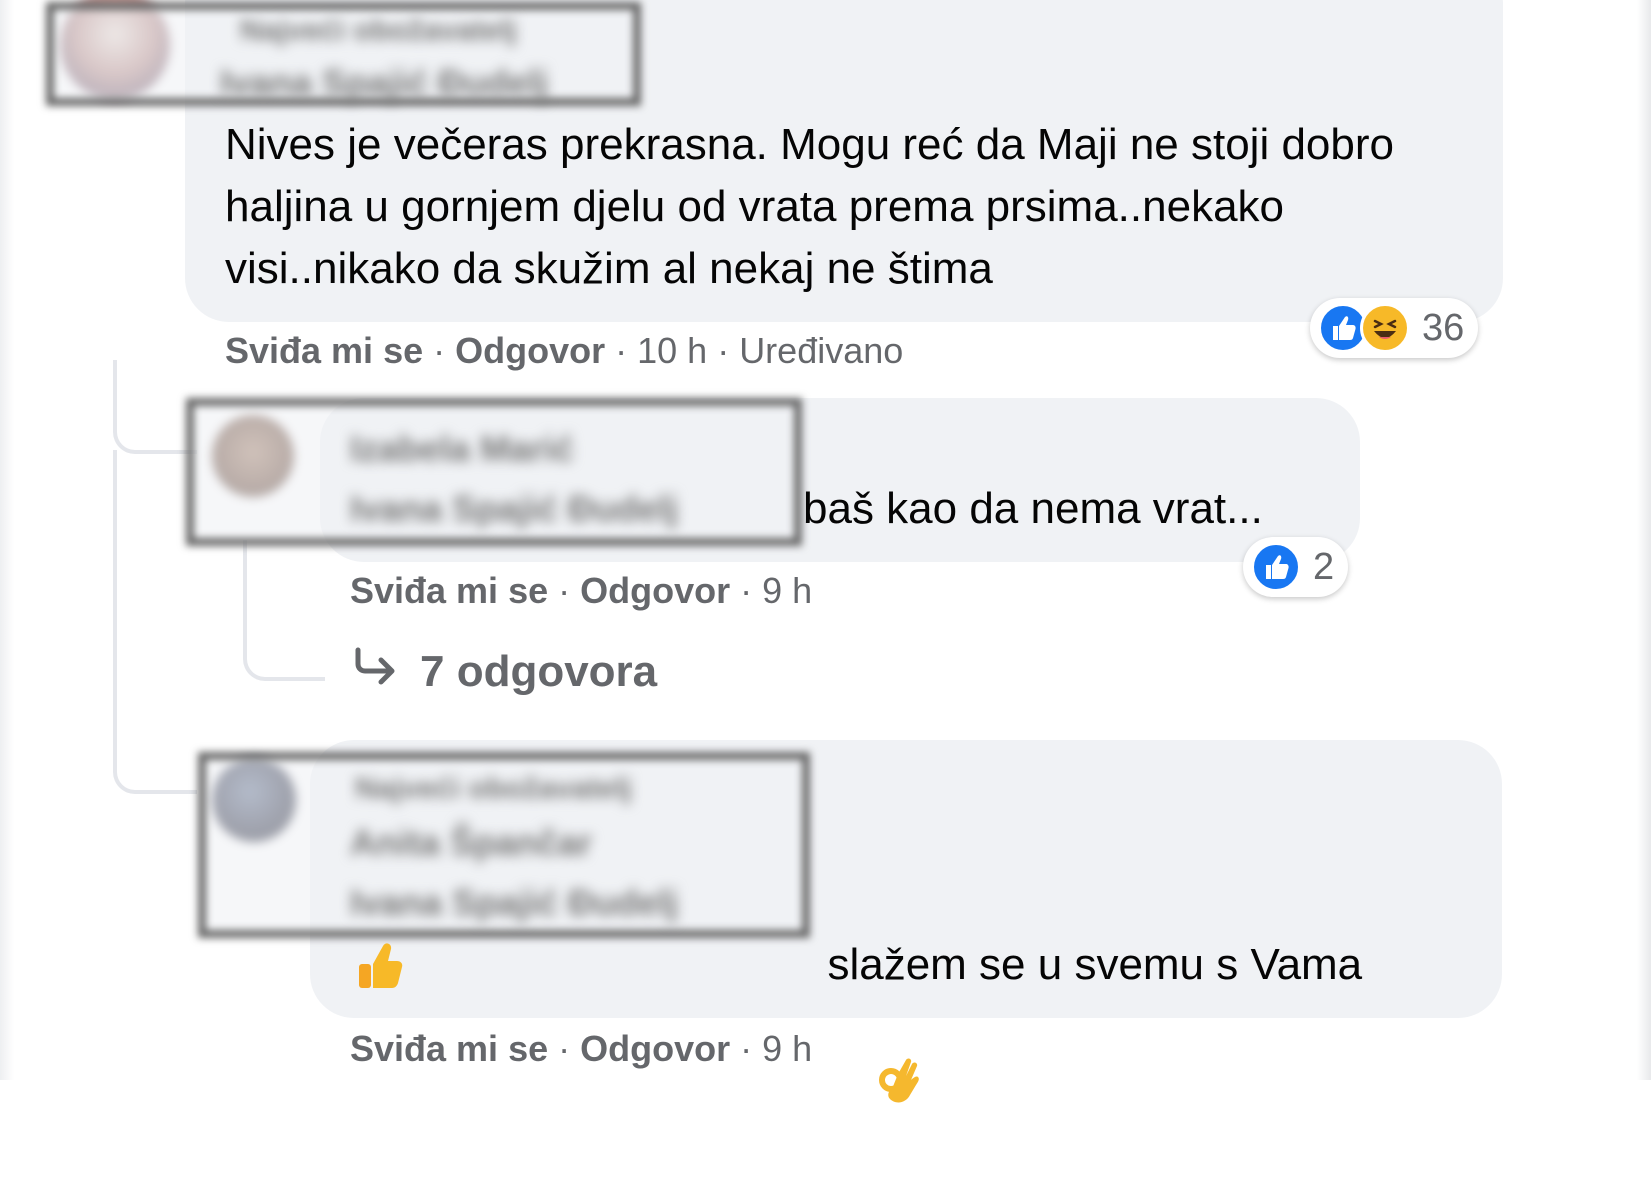 Image resolution: width=1651 pixels, height=1189 pixels. I want to click on reaction-summary: 36, so click(1394, 328).